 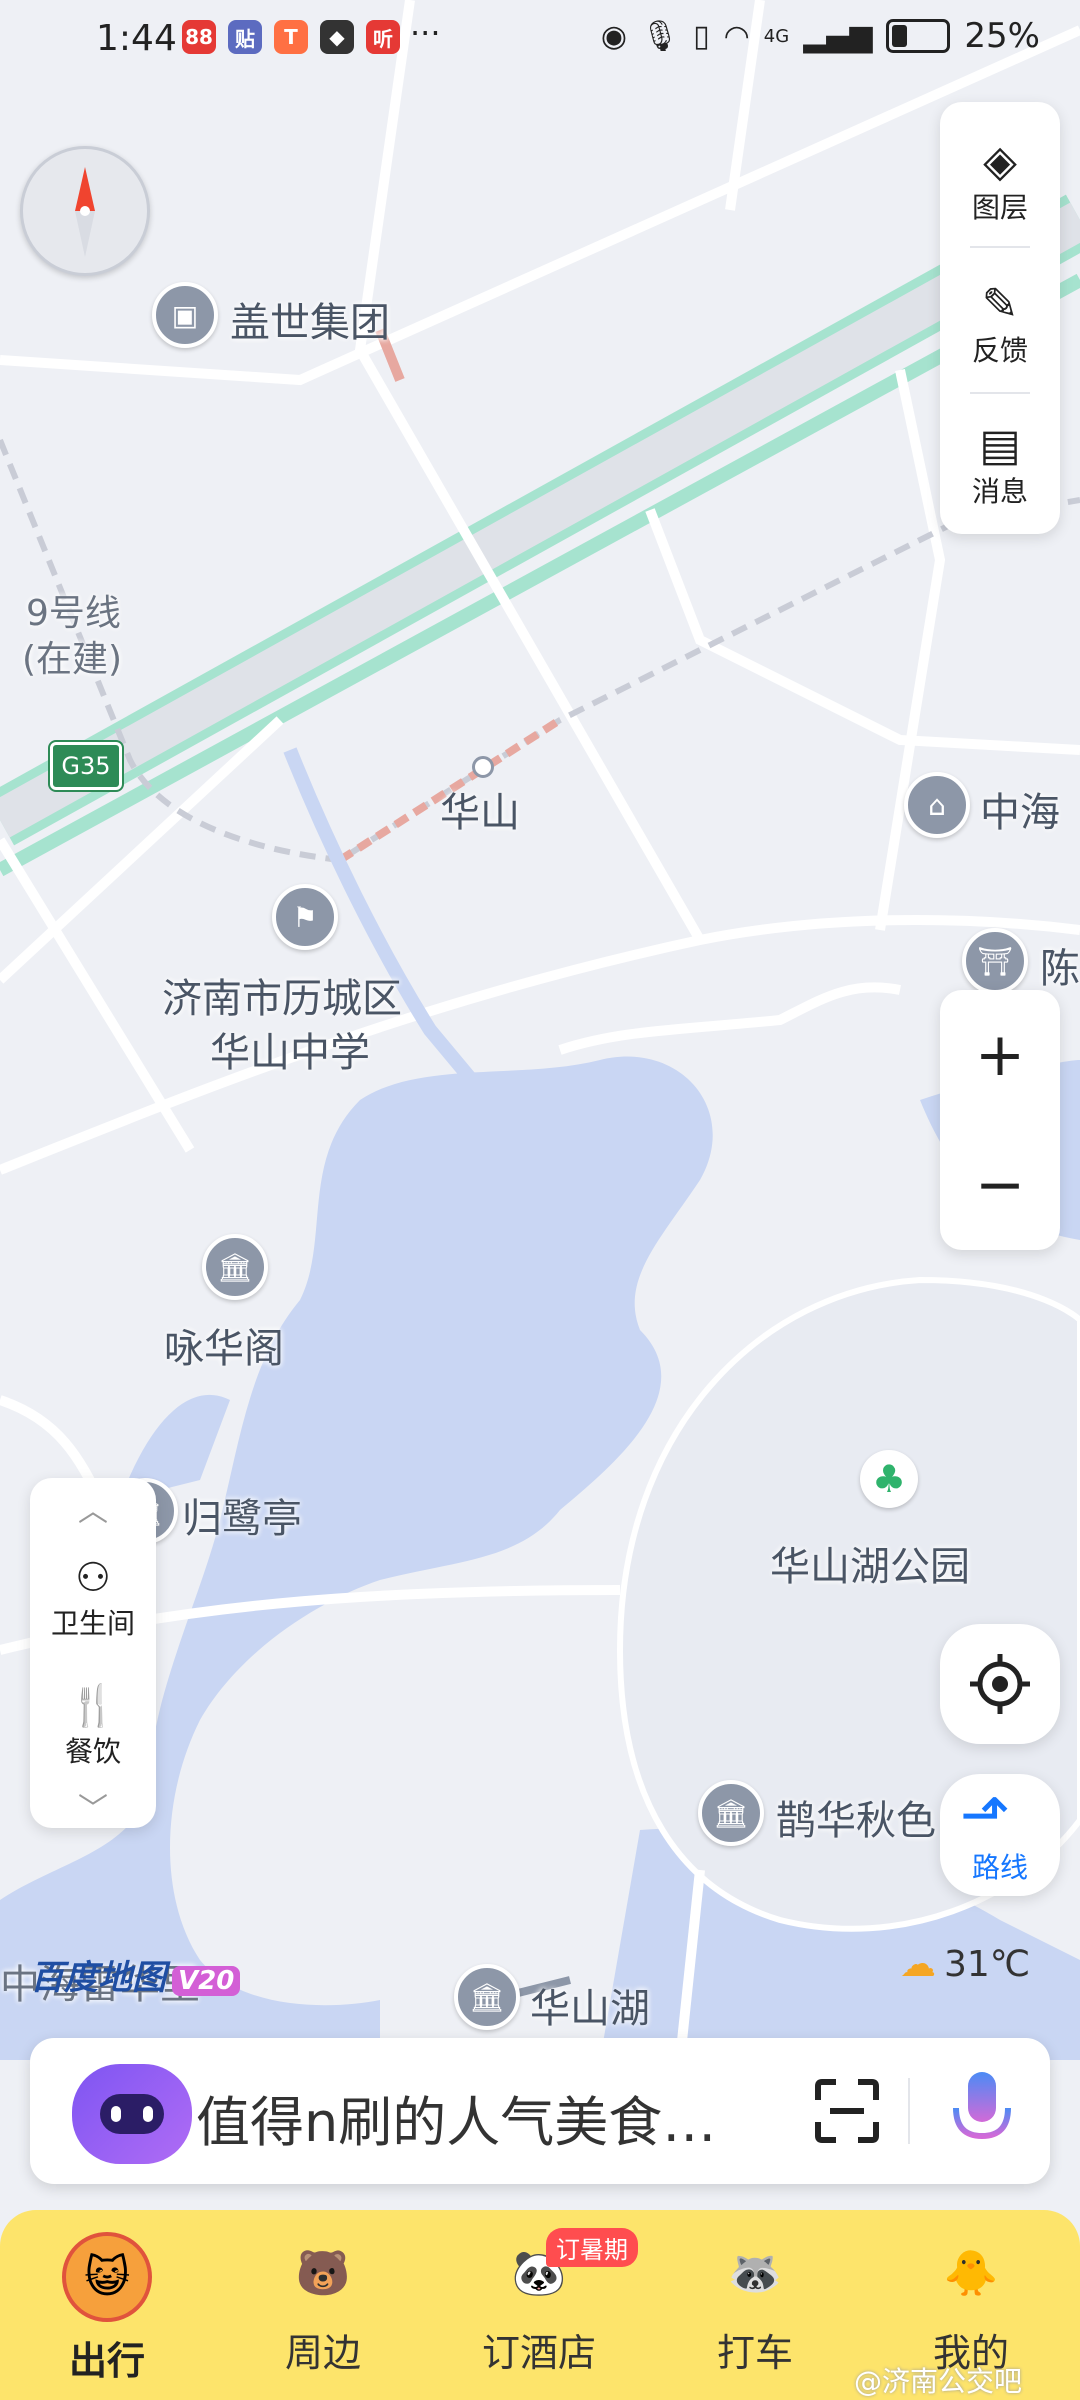 I want to click on edit-icon: ✎, so click(x=1000, y=304).